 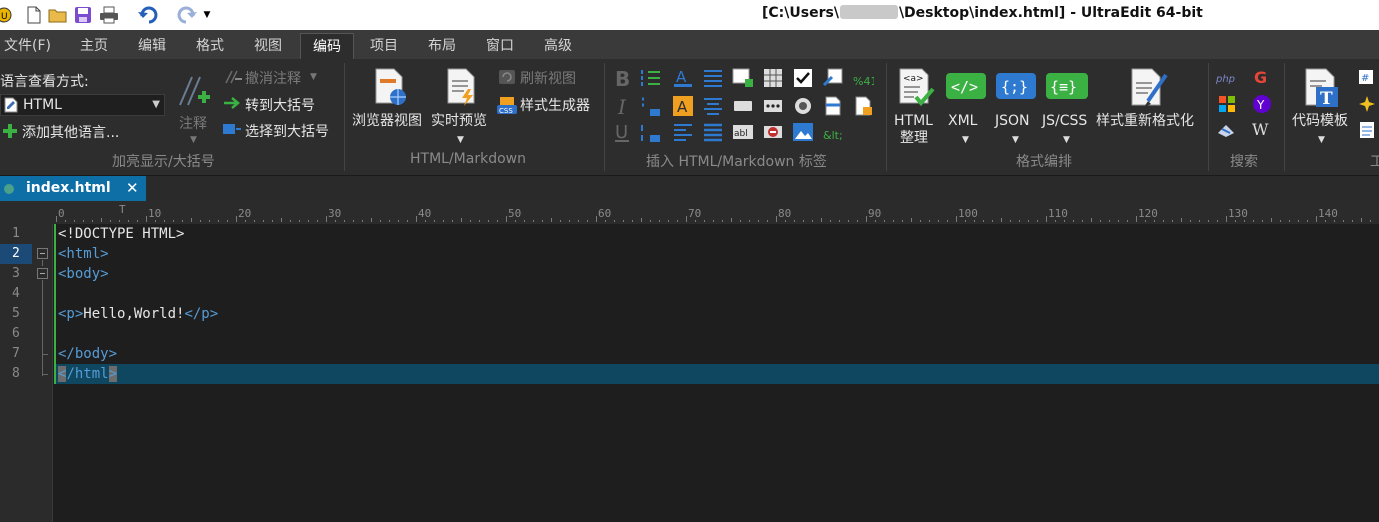 I want to click on customize-quick-access-icon: ▼, so click(x=207, y=15).